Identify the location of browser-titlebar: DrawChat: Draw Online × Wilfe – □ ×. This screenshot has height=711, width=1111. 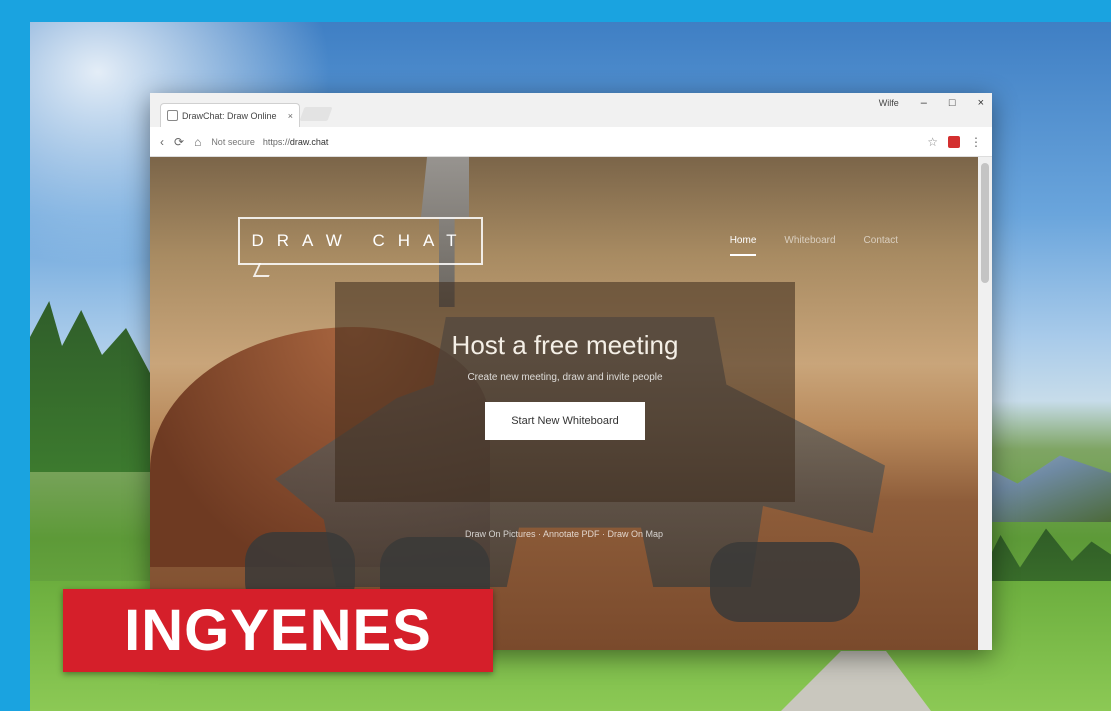
(571, 110).